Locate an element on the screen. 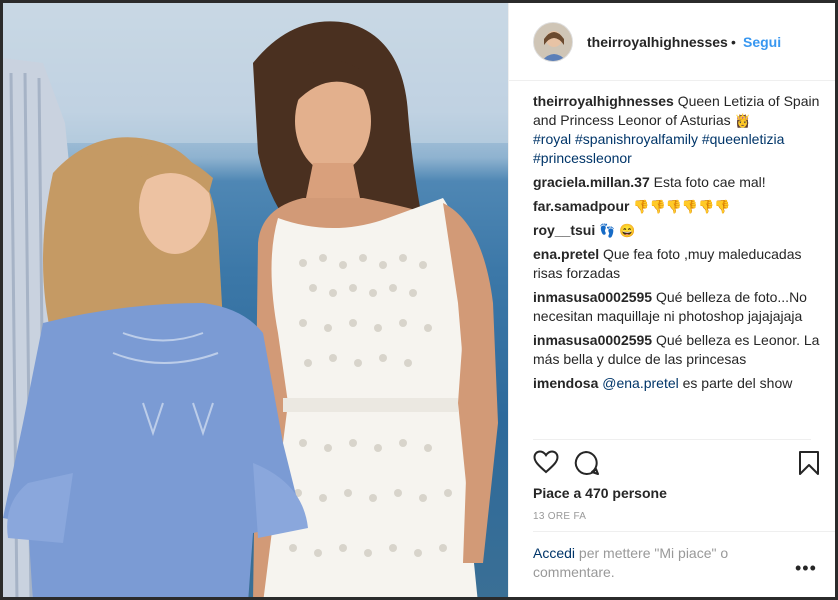 This screenshot has width=838, height=600. avatar is located at coordinates (553, 42).